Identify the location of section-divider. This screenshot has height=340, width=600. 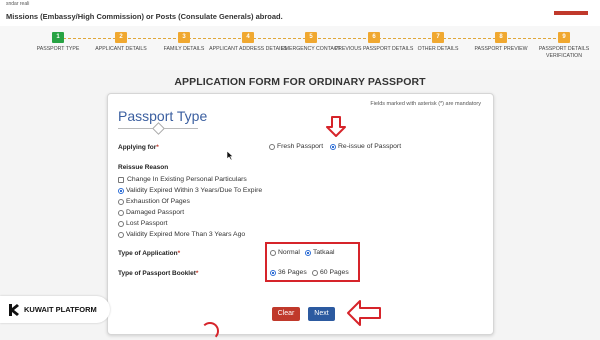
(158, 128).